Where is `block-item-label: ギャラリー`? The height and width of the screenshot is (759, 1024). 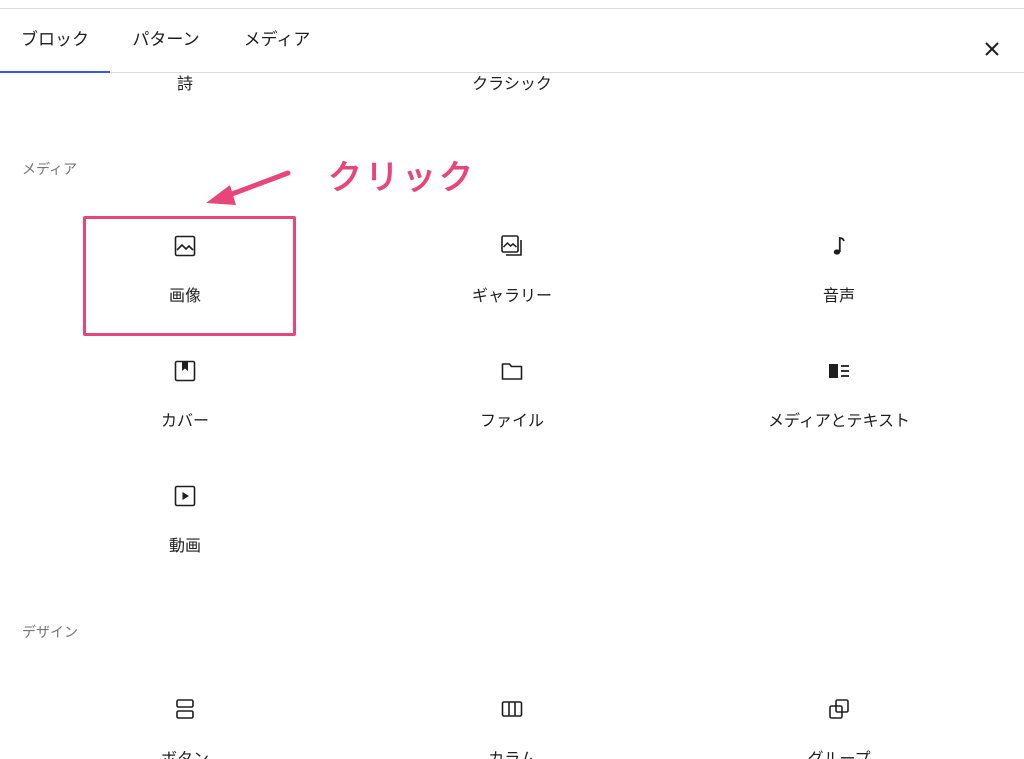
block-item-label: ギャラリー is located at coordinates (511, 295).